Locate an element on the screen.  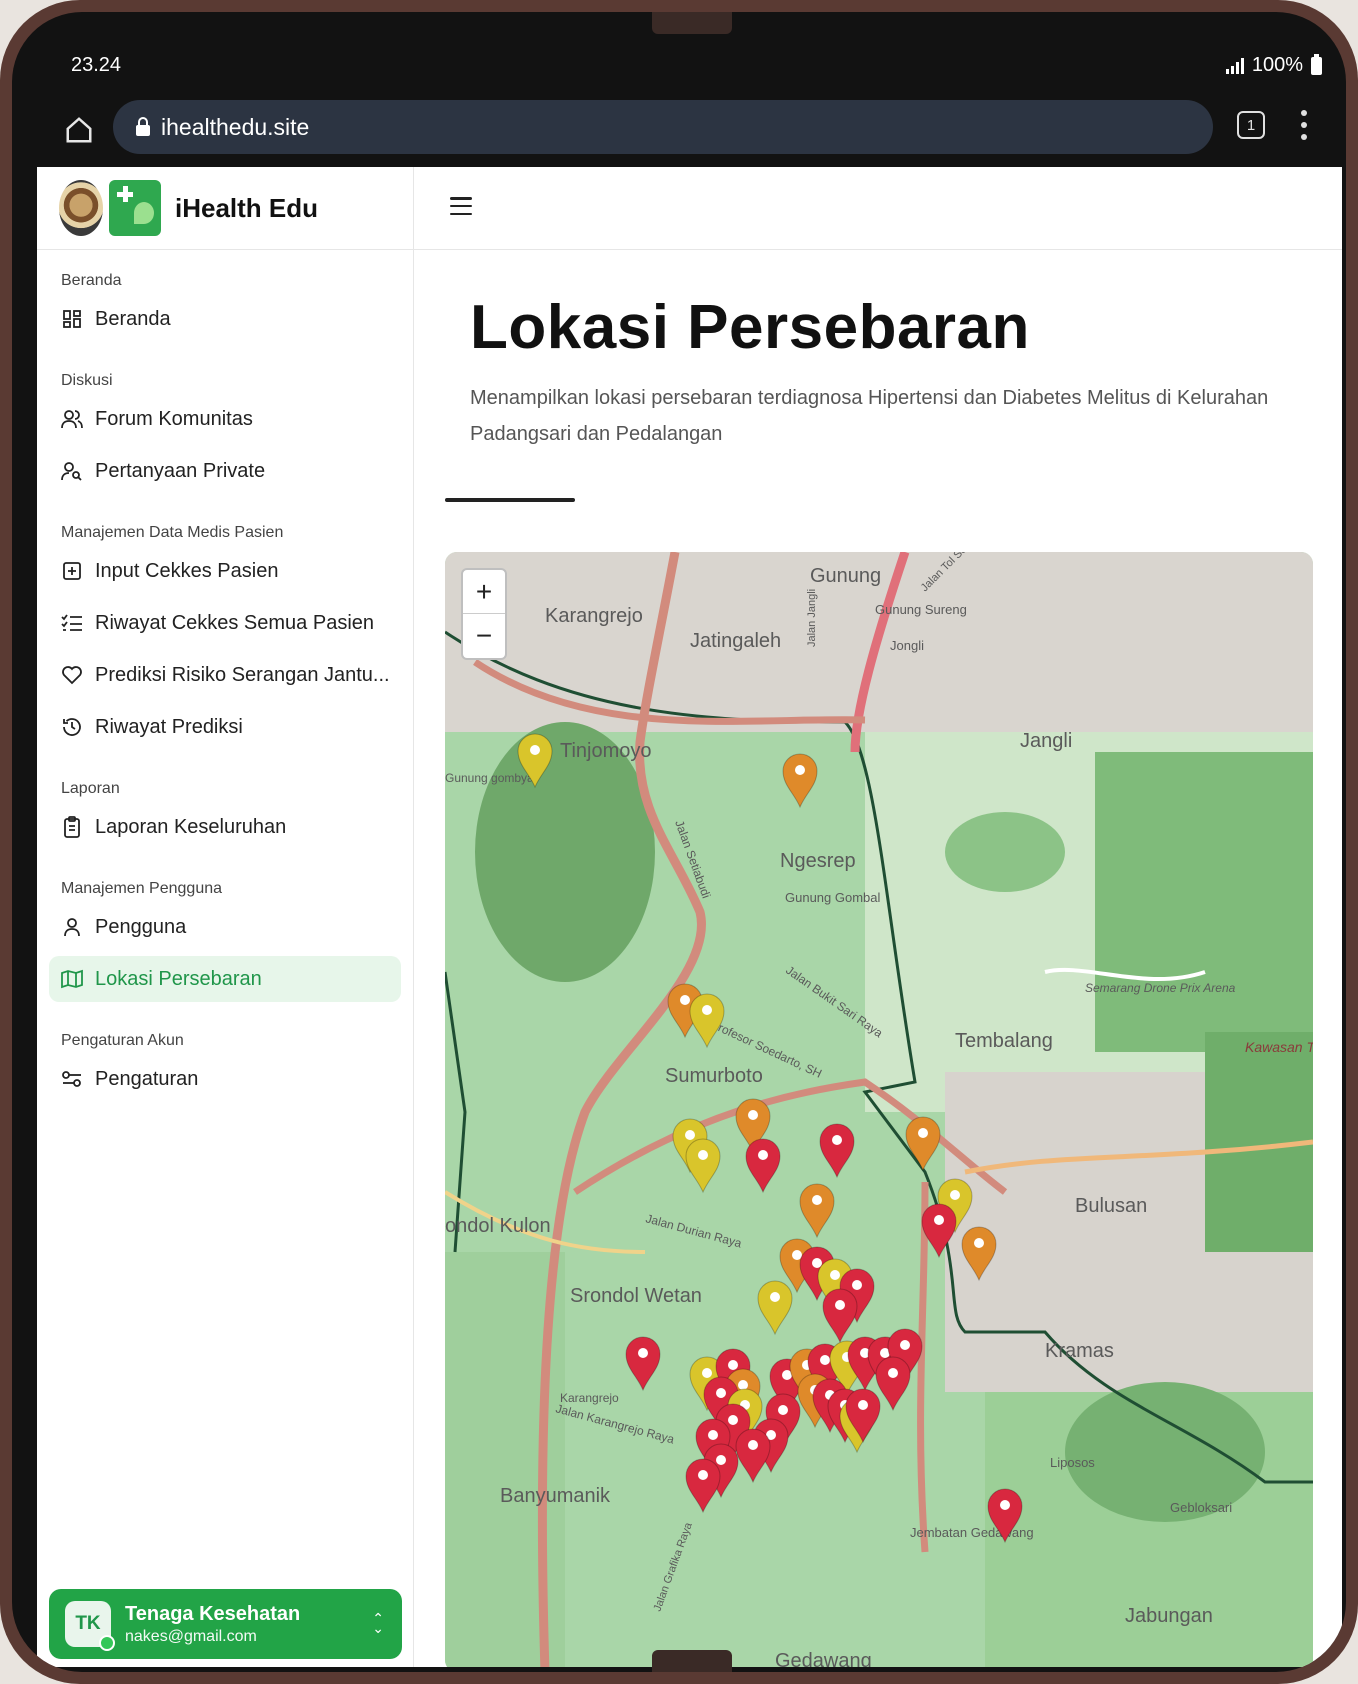
sidebar-item-pengaturan: Pengaturan is located at coordinates (225, 1079).